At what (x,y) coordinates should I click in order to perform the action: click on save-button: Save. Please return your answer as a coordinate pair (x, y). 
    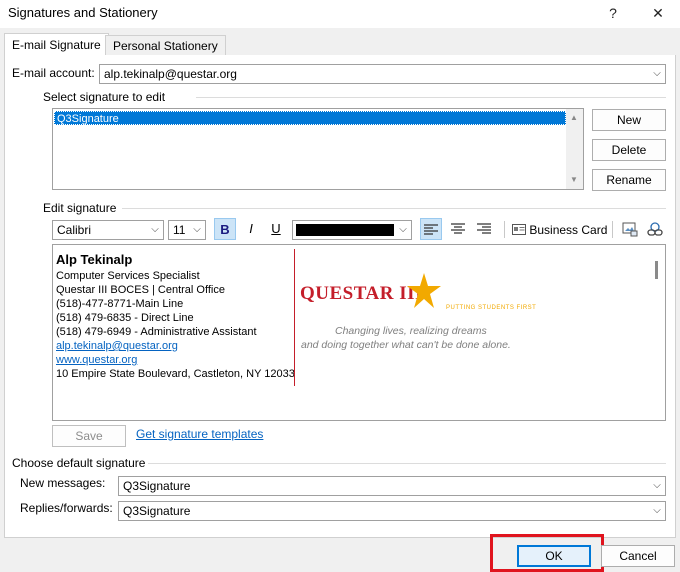
    Looking at the image, I should click on (89, 436).